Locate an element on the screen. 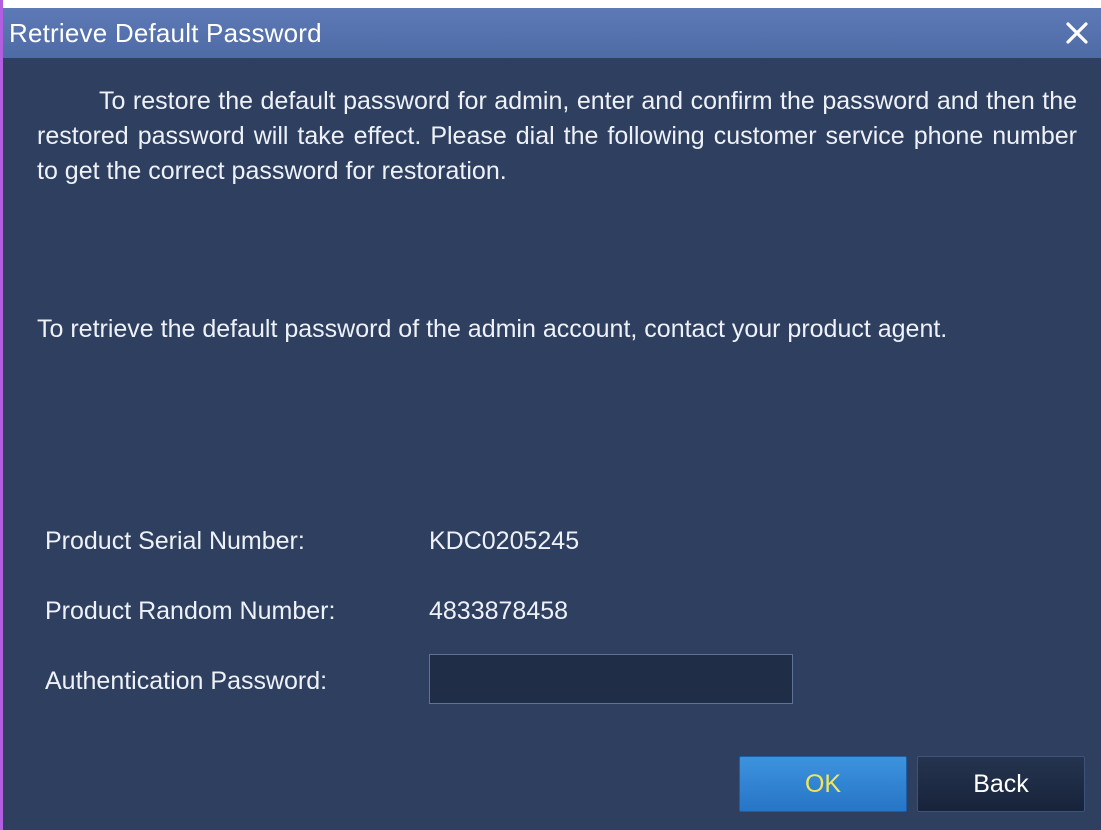 The image size is (1101, 830). close-icon is located at coordinates (1077, 33).